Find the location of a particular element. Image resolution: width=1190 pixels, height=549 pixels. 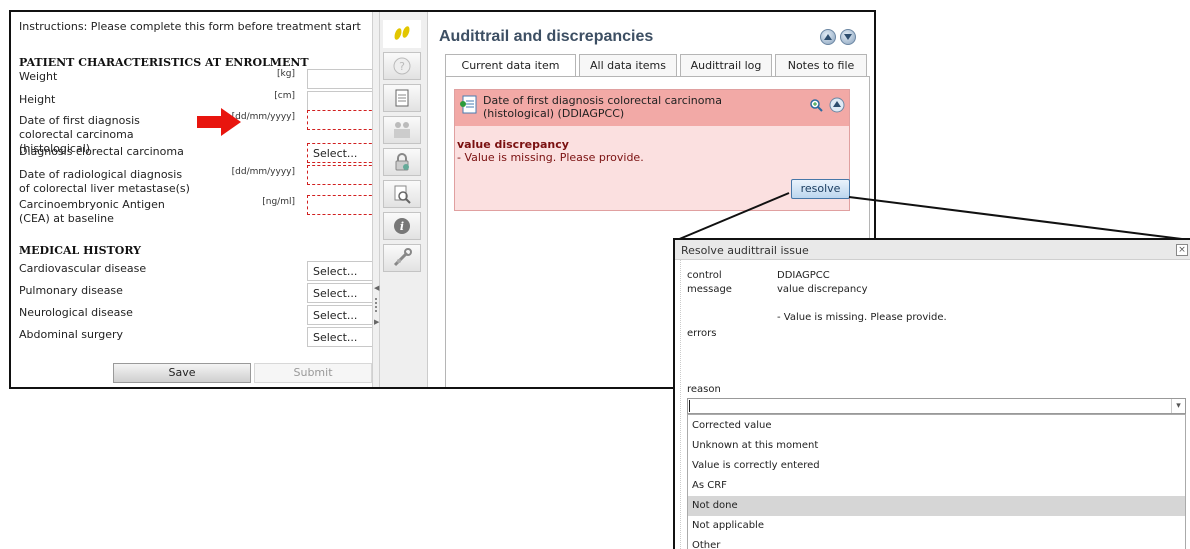

splitter-grip is located at coordinates (376, 305).